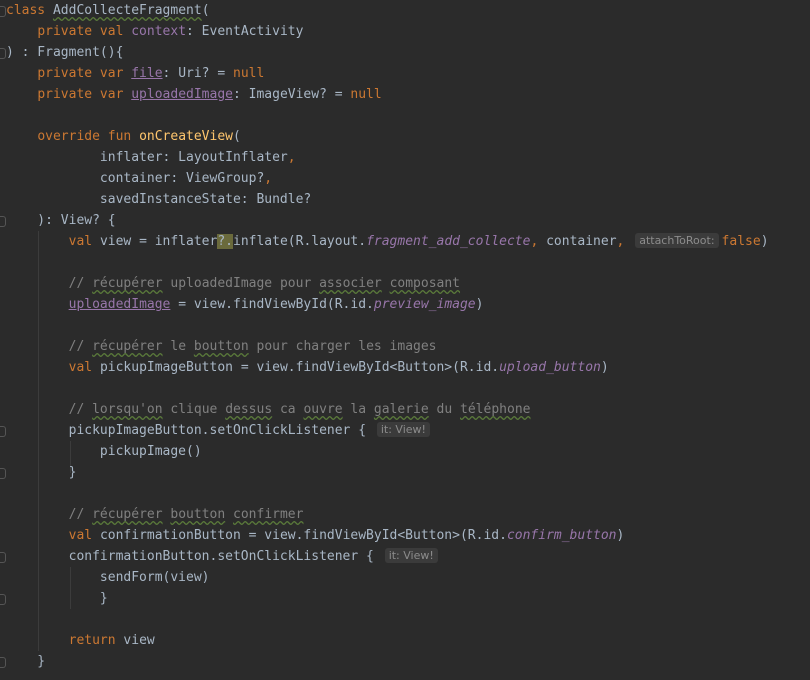  Describe the element at coordinates (108, 10) in the screenshot. I see `code-line: class AddCollecteFragment(` at that location.